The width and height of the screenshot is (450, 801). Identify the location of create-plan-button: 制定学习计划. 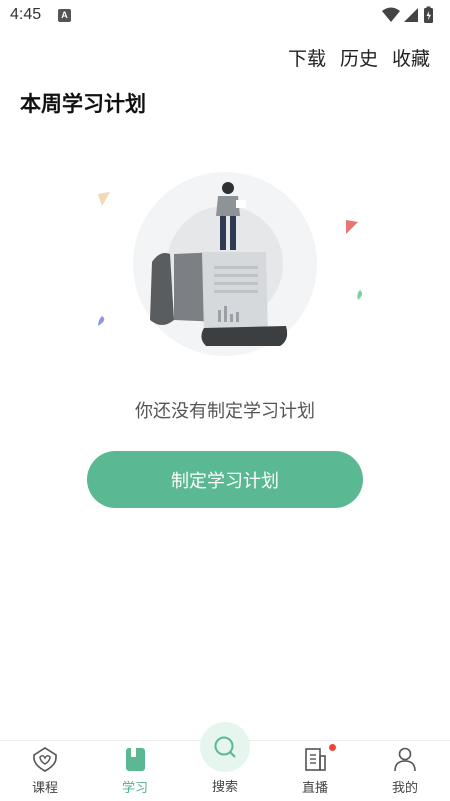
(225, 479).